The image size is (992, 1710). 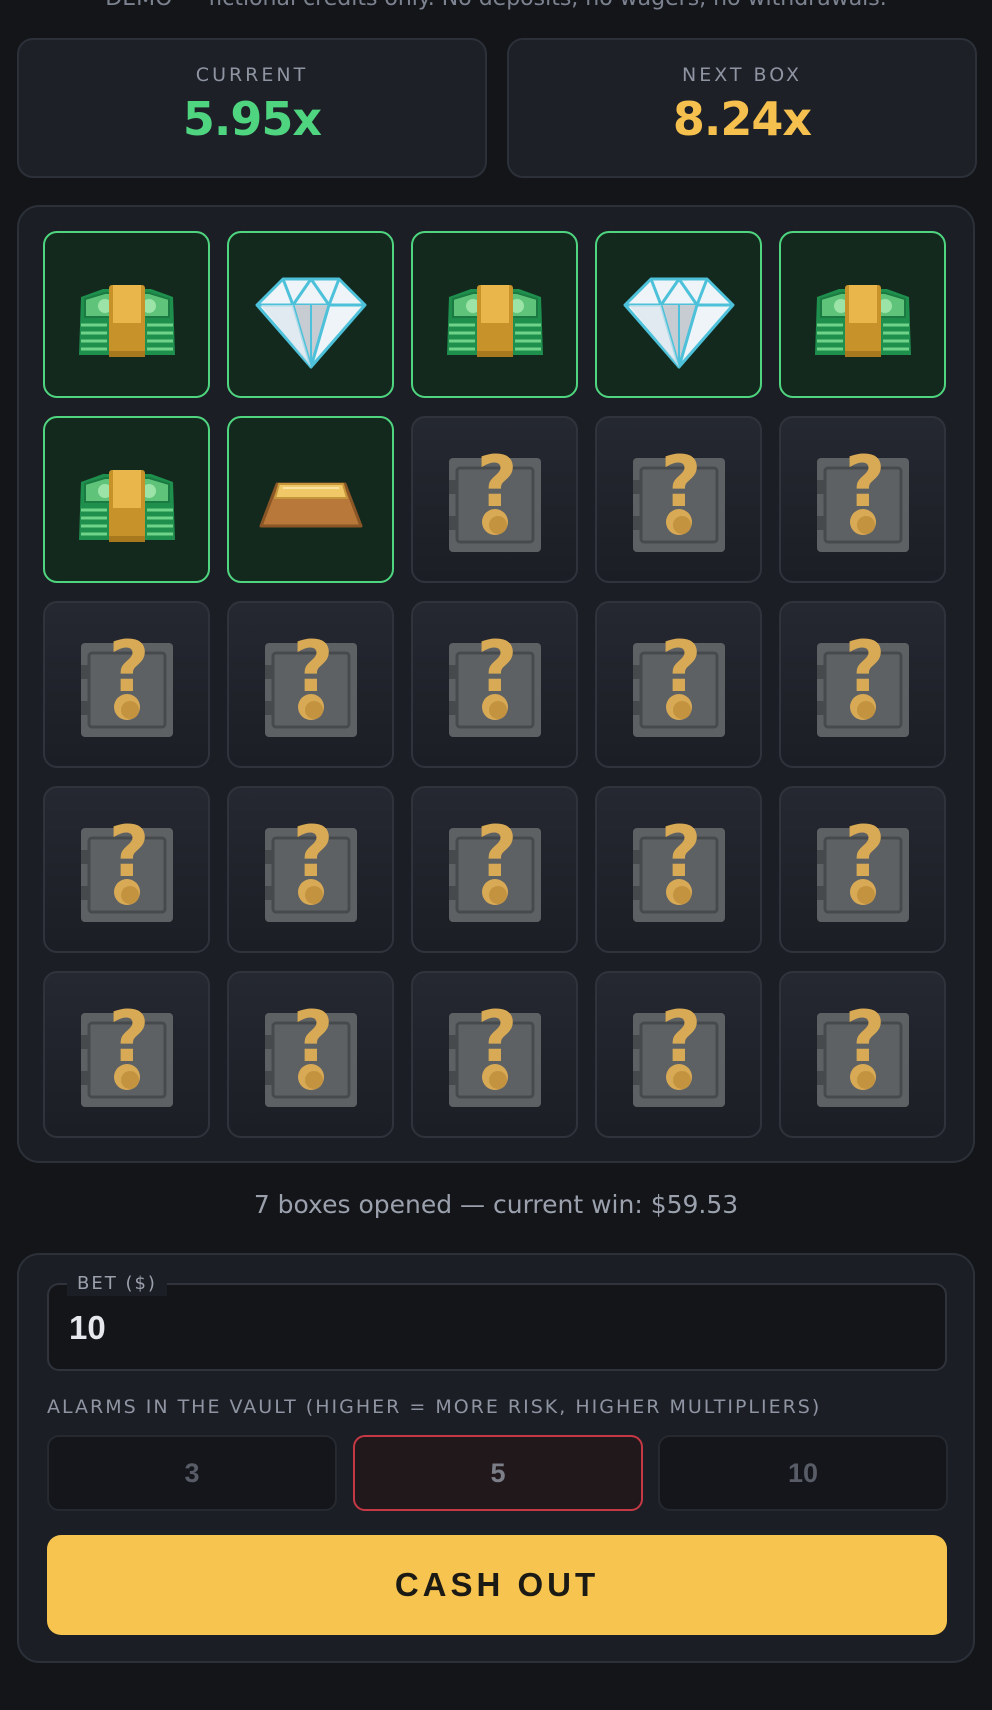 I want to click on game-status: 7 boxes opened — current win: $59.53, so click(x=496, y=1204).